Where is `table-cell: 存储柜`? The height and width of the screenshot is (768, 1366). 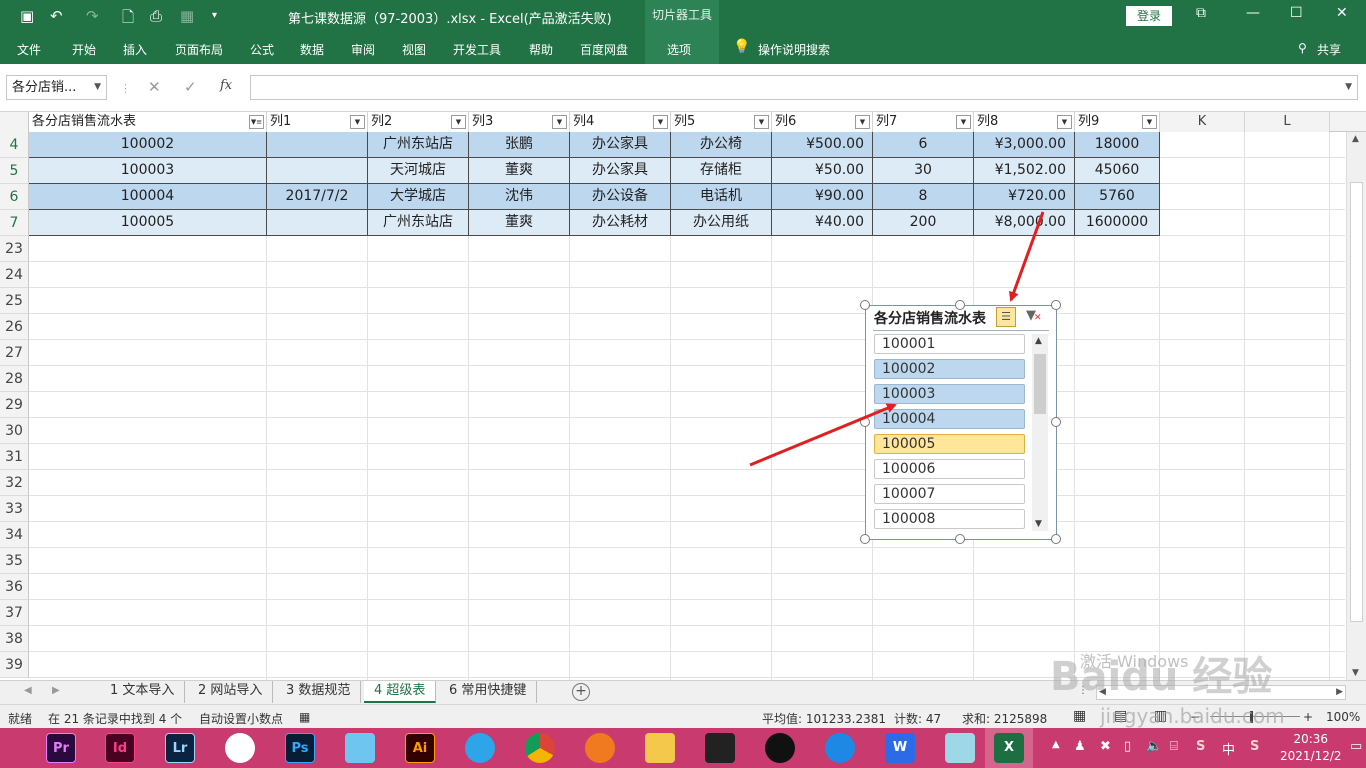 table-cell: 存储柜 is located at coordinates (721, 171).